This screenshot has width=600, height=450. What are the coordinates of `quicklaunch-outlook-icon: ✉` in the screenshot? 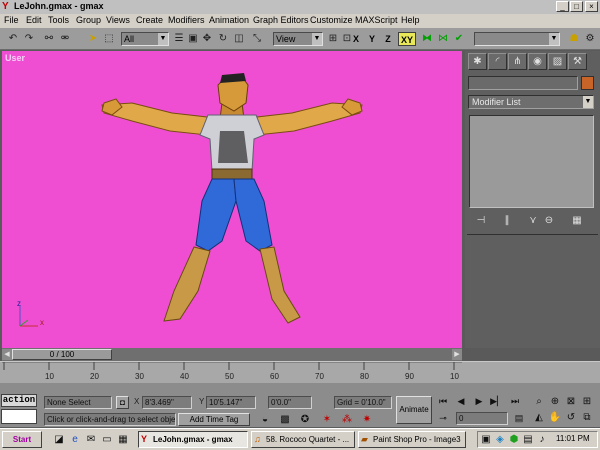 It's located at (91, 439).